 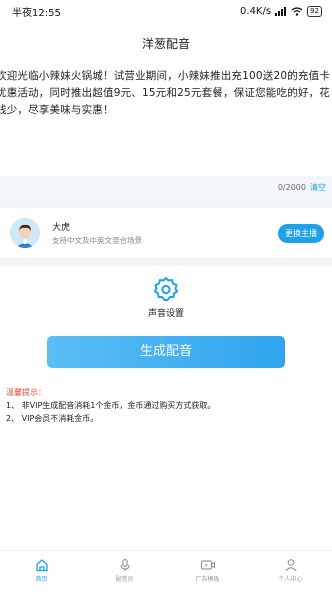 What do you see at coordinates (61, 228) in the screenshot?
I see `voice-name: 大虎` at bounding box center [61, 228].